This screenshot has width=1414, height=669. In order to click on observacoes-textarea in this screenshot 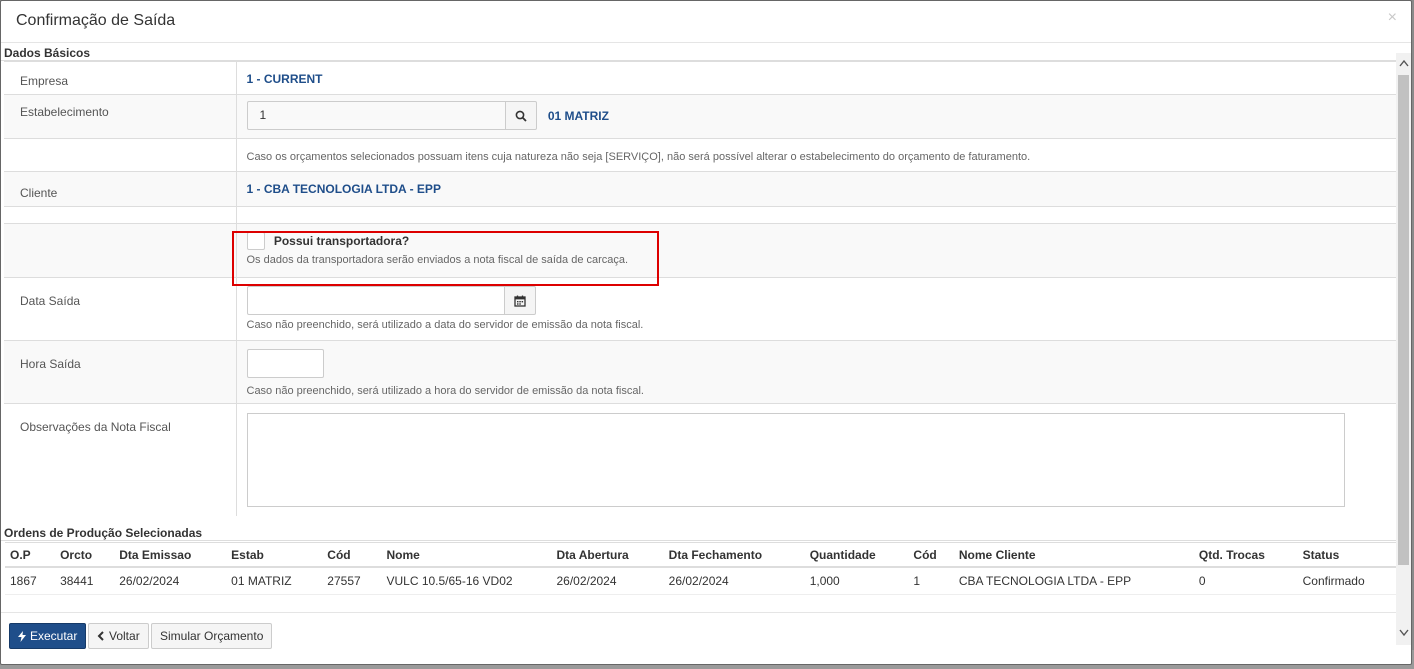, I will do `click(795, 460)`.